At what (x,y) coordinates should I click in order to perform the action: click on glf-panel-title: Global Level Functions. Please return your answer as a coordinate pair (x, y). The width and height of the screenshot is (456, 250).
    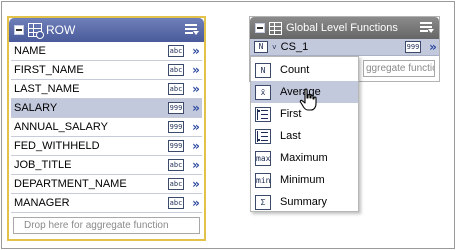
    Looking at the image, I should click on (342, 28).